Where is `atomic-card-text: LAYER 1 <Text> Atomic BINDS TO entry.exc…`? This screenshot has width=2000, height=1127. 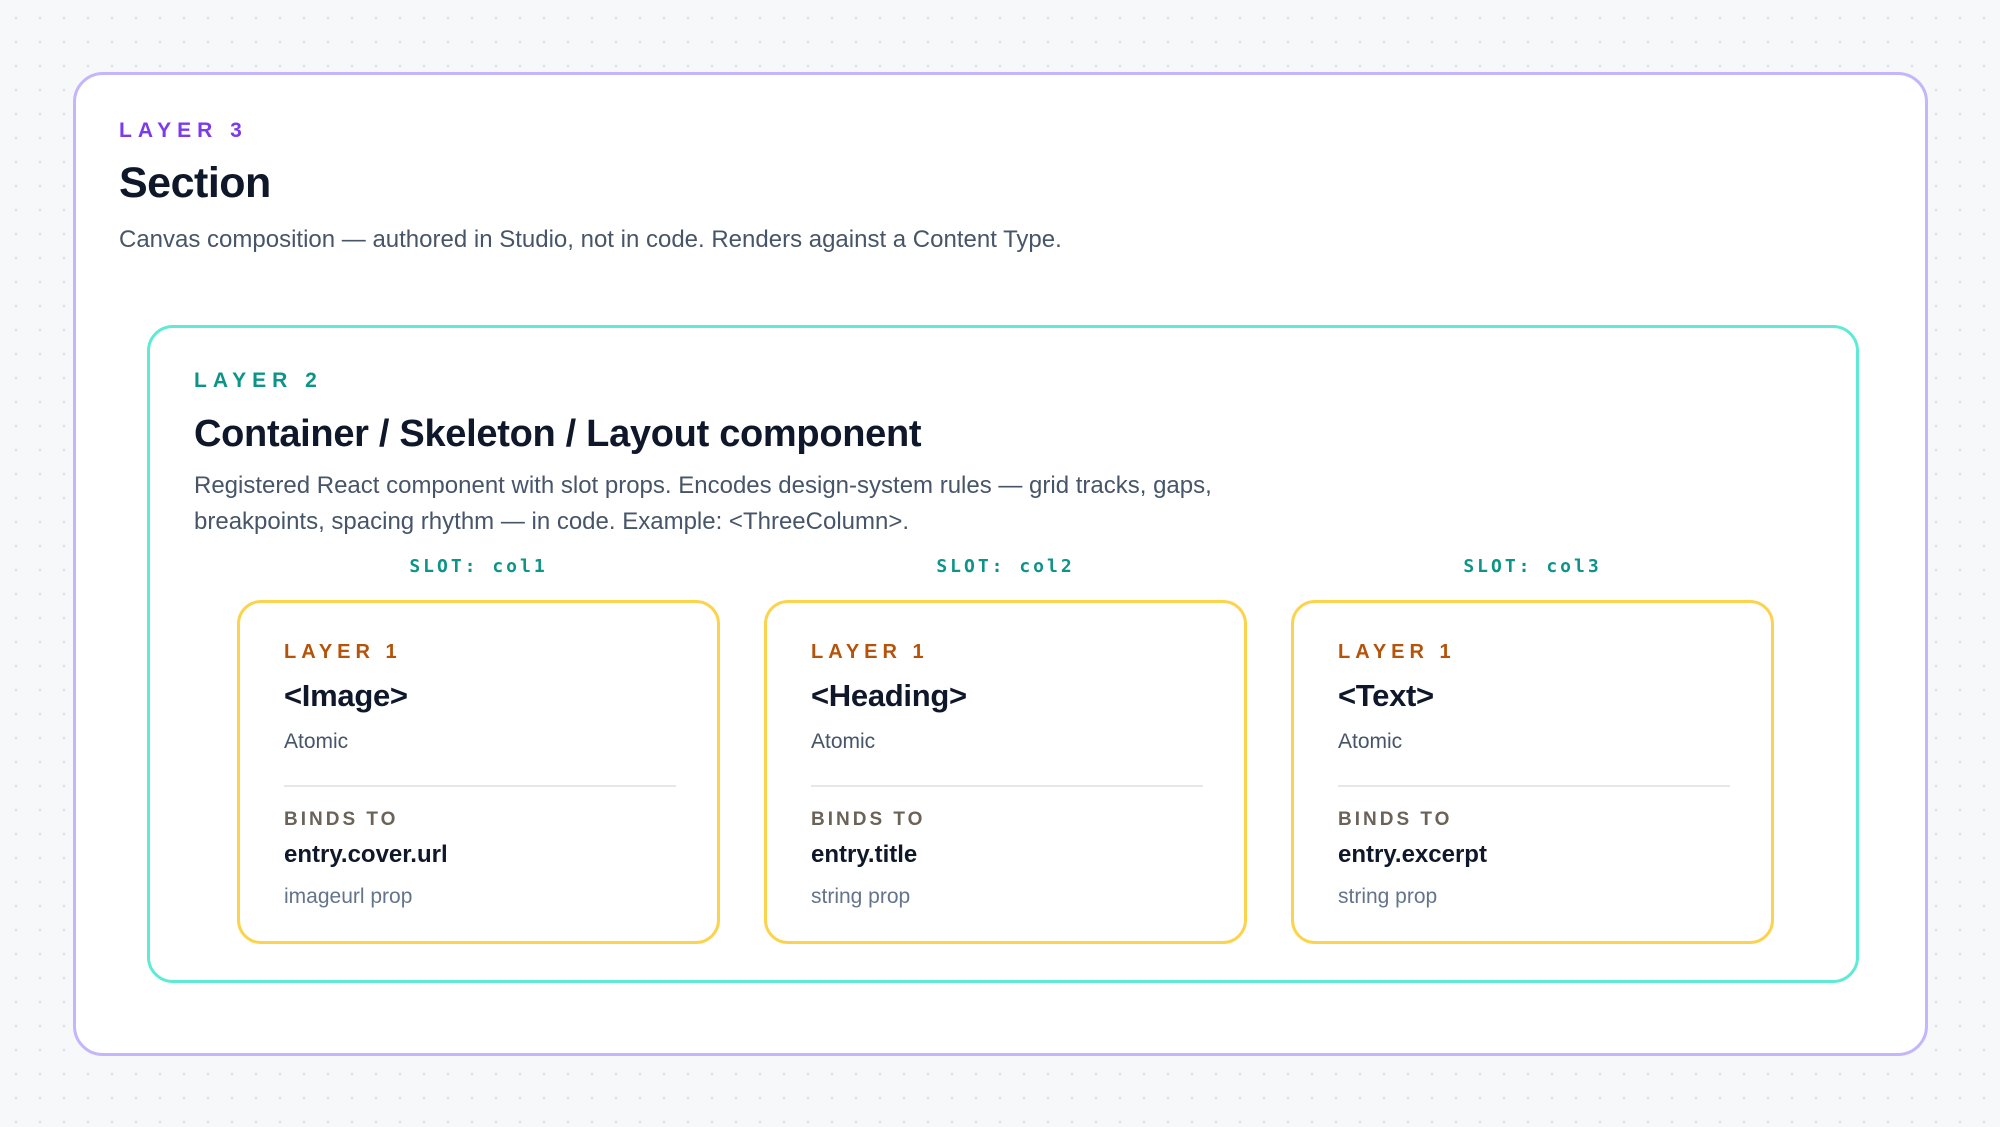 atomic-card-text: LAYER 1 <Text> Atomic BINDS TO entry.exc… is located at coordinates (1532, 772).